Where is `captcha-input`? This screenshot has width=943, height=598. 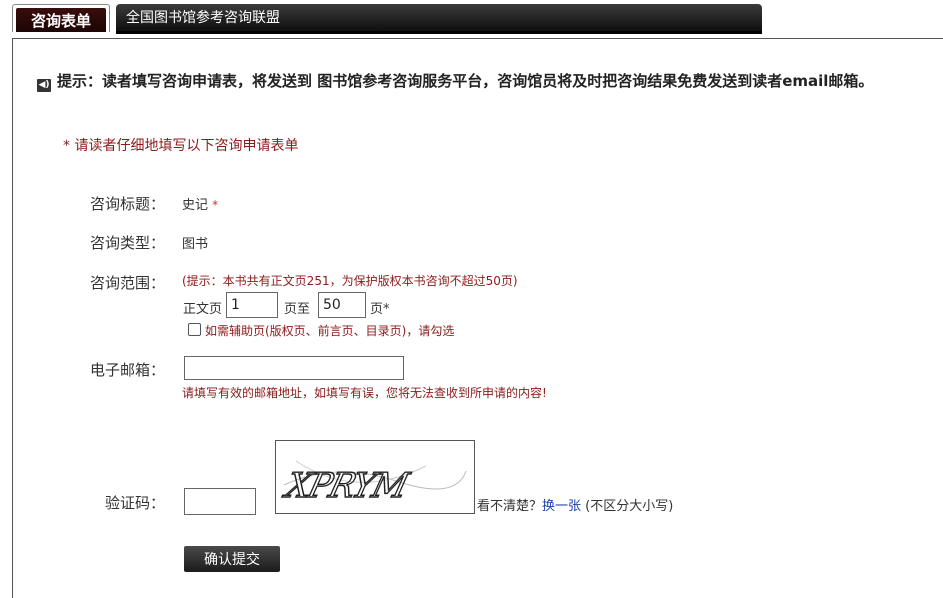 captcha-input is located at coordinates (220, 501).